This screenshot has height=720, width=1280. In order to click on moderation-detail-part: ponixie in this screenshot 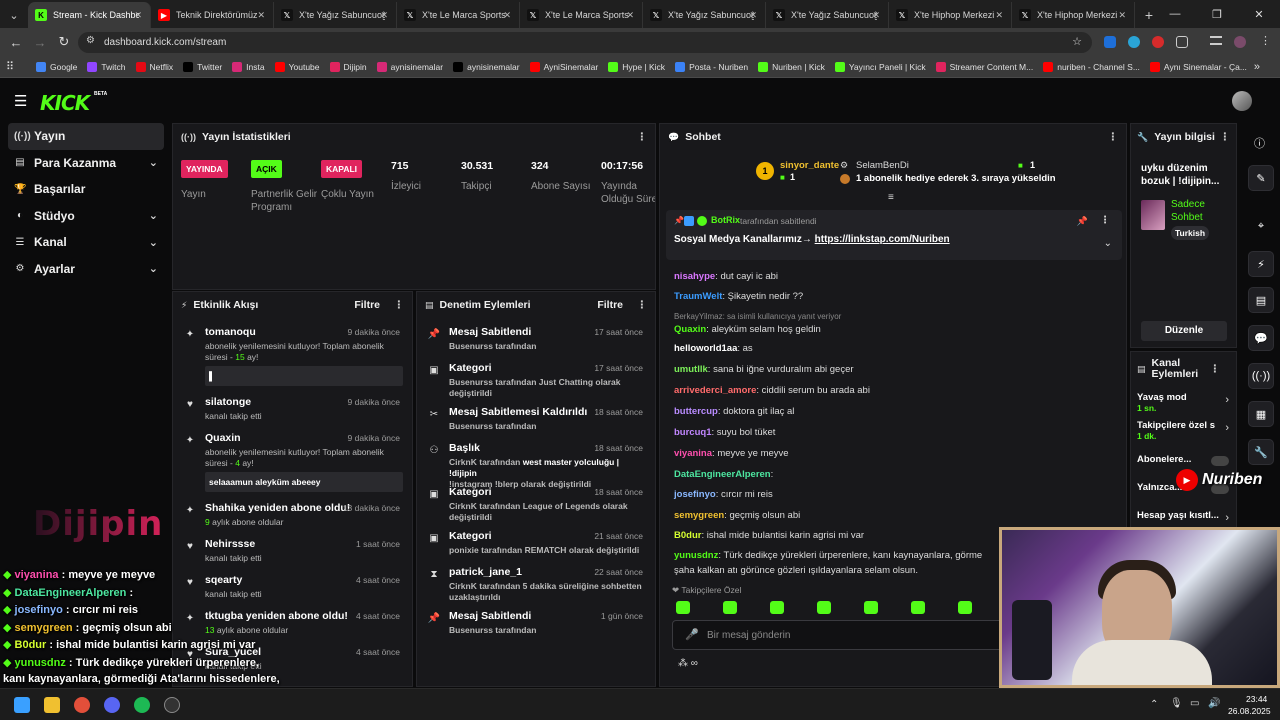, I will do `click(464, 550)`.